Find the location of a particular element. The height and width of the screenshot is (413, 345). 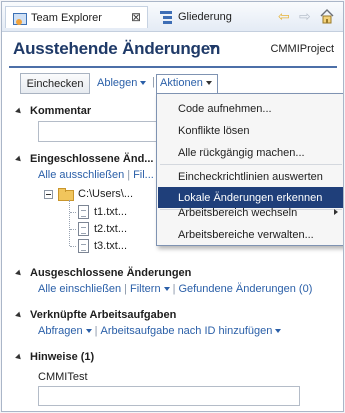

note-field-label: CMMITest is located at coordinates (63, 377).